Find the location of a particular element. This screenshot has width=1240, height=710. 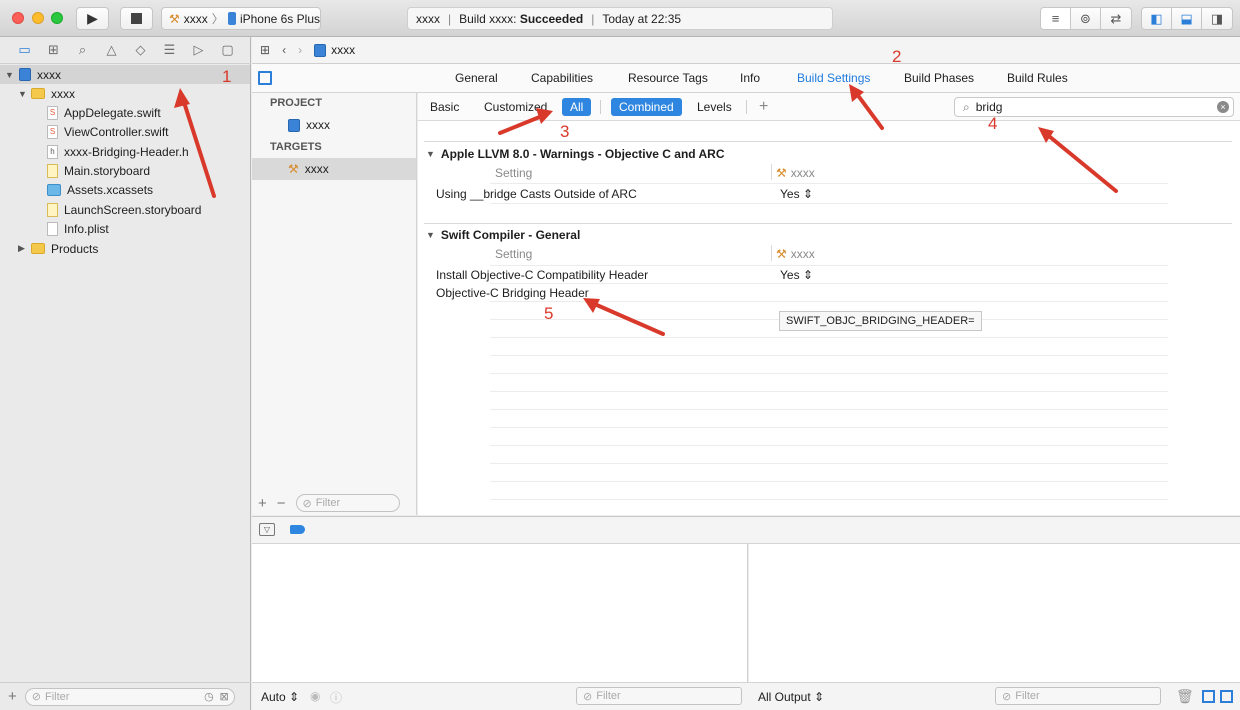

tree-item-file: S AppDelegate.swift is located at coordinates (125, 112).